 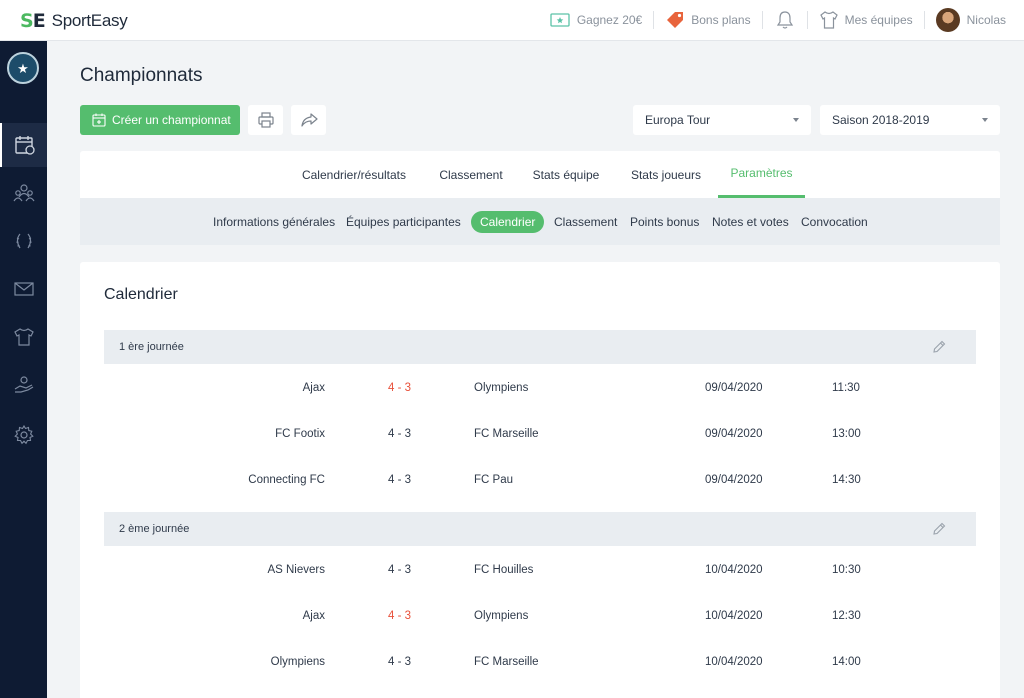 What do you see at coordinates (89, 20) in the screenshot?
I see `logo-text: SportEasy` at bounding box center [89, 20].